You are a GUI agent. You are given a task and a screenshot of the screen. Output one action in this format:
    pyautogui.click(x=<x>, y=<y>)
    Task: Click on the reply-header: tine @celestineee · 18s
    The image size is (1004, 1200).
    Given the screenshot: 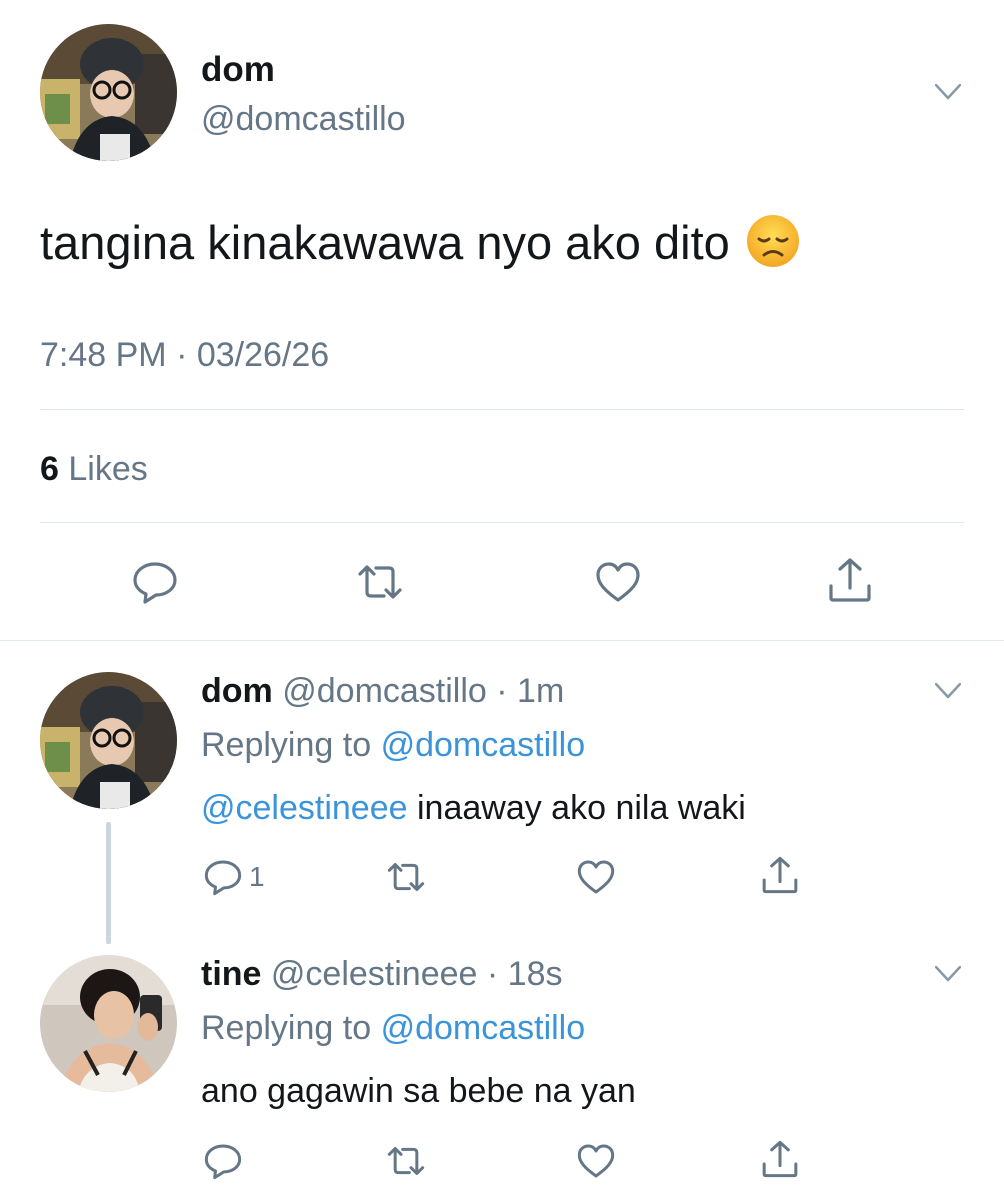 What is the action you would take?
    pyautogui.click(x=382, y=974)
    